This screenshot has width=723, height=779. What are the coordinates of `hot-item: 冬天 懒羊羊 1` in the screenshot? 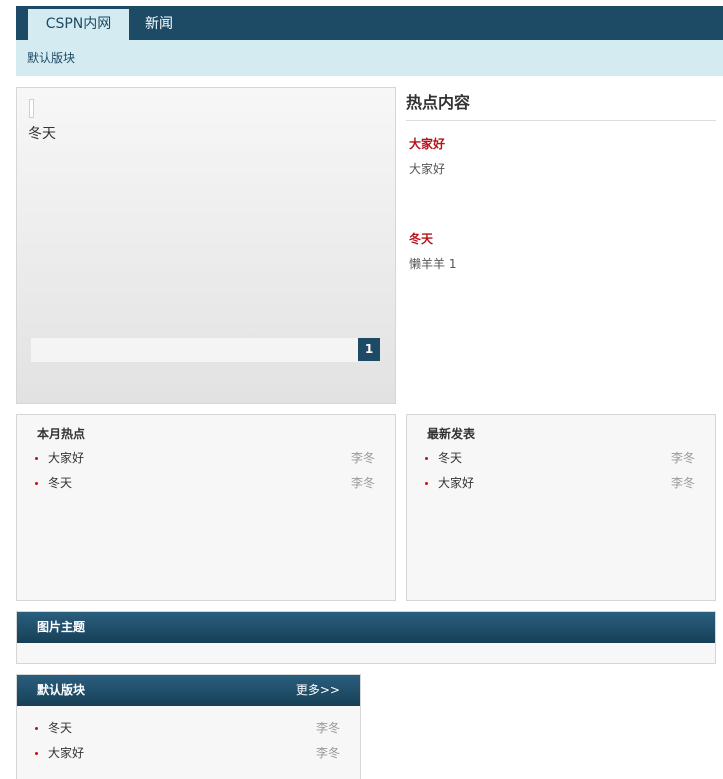 It's located at (432, 251).